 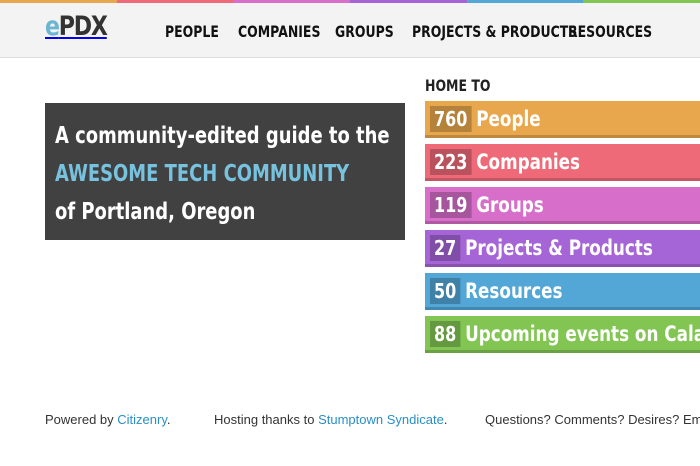 I want to click on stat-count: 27, so click(x=445, y=248).